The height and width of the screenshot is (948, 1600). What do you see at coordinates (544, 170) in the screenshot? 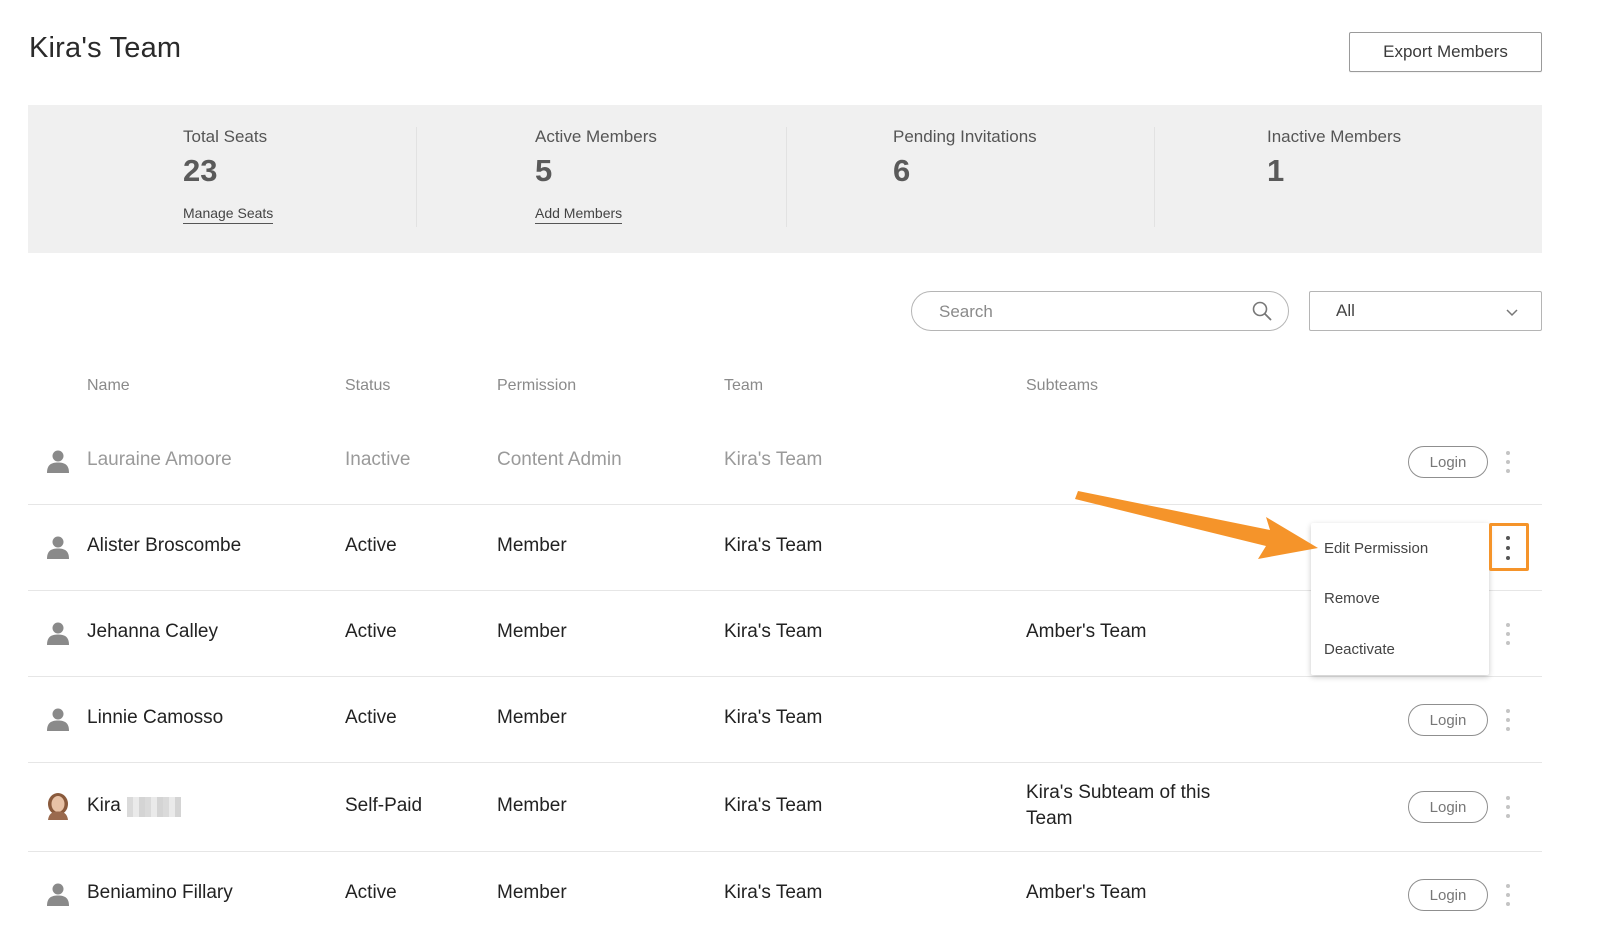
I see `stat-value: 5` at bounding box center [544, 170].